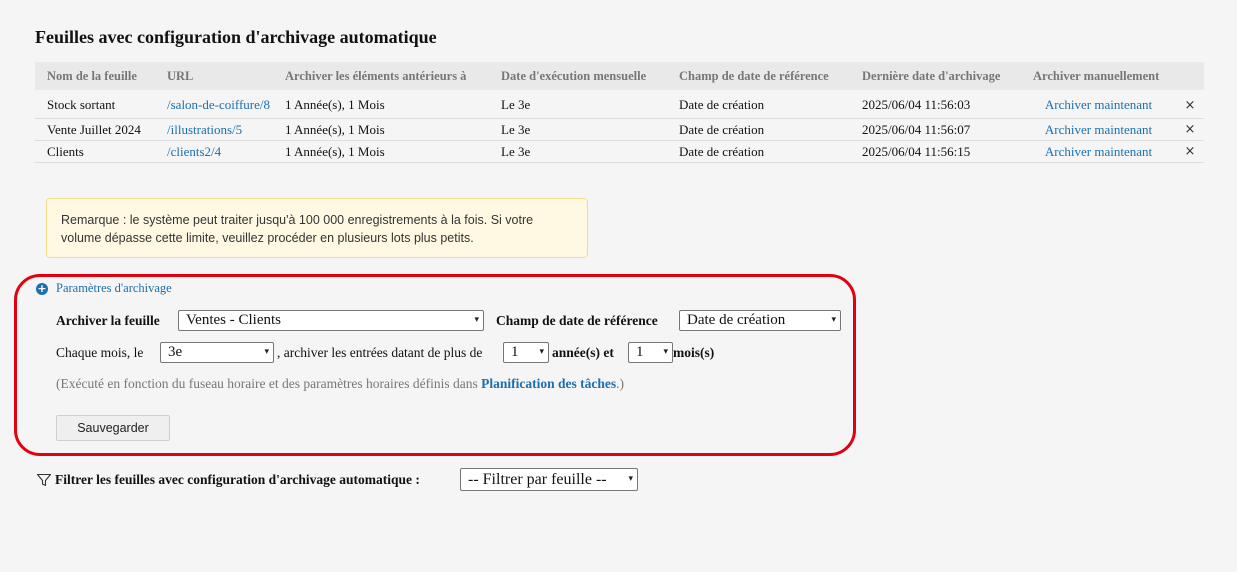 Image resolution: width=1237 pixels, height=572 pixels. Describe the element at coordinates (1098, 76) in the screenshot. I see `header-manual-archive: Archiver manuellement` at that location.